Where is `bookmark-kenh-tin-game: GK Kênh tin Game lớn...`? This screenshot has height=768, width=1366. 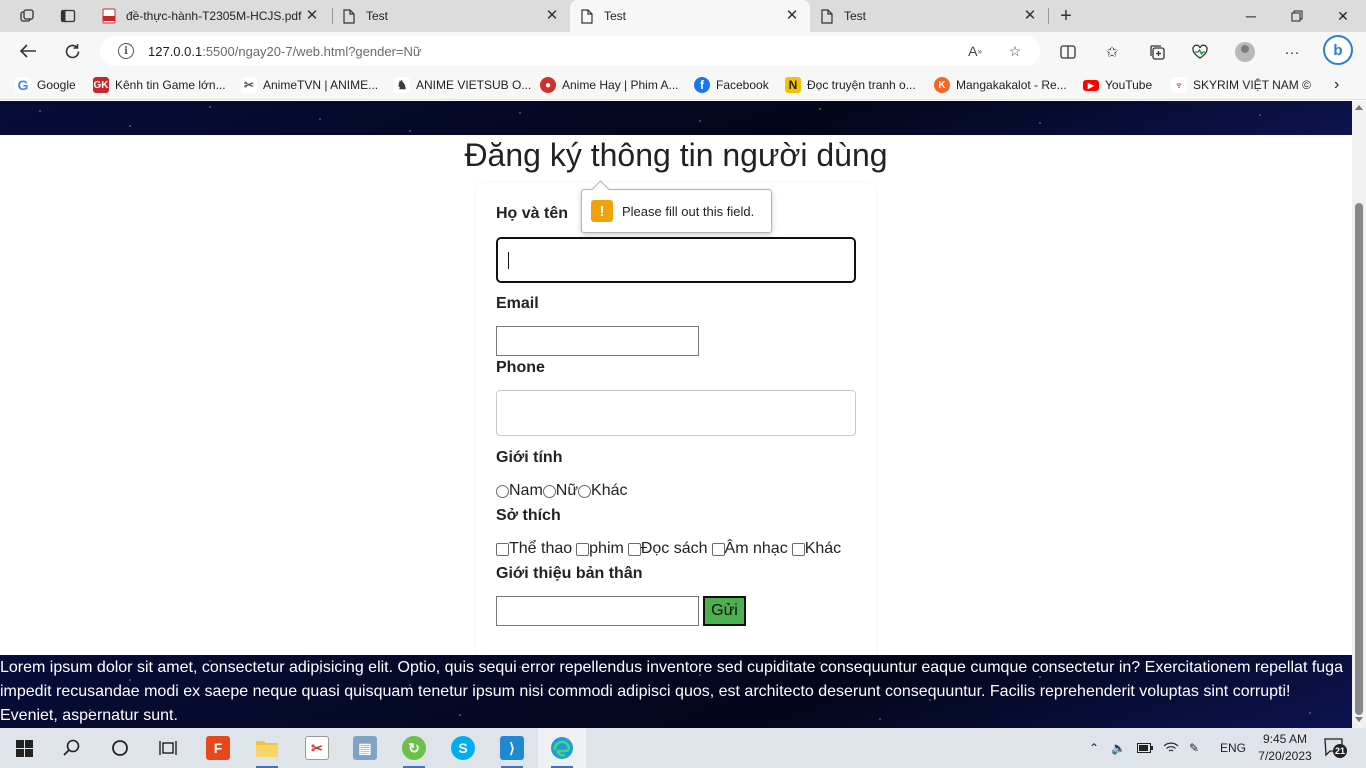
bookmark-kenh-tin-game: GK Kênh tin Game lớn... is located at coordinates (159, 85).